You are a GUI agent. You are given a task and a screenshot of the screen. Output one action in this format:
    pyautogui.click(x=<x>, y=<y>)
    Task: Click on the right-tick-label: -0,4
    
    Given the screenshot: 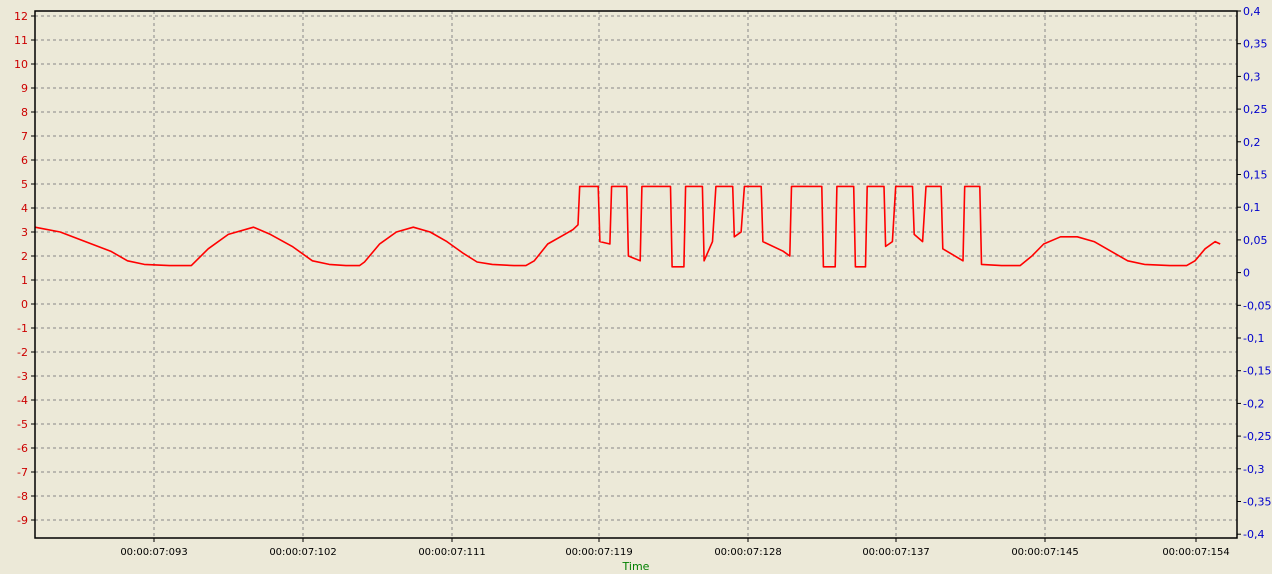 What is the action you would take?
    pyautogui.click(x=1253, y=534)
    